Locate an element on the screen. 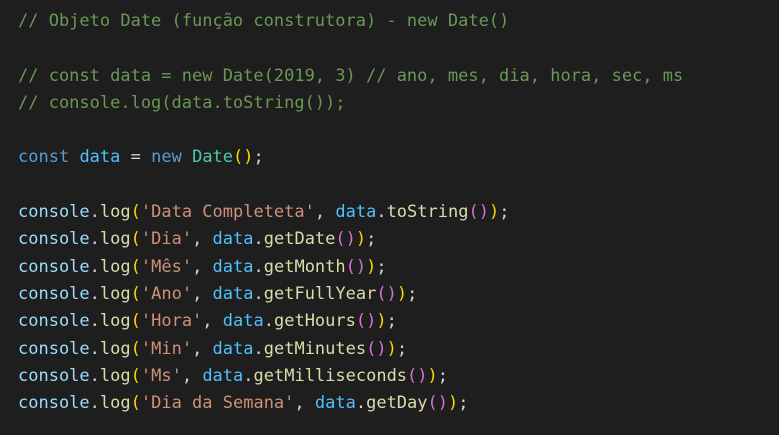 This screenshot has width=779, height=435. code-token-function: getFullYear is located at coordinates (320, 293).